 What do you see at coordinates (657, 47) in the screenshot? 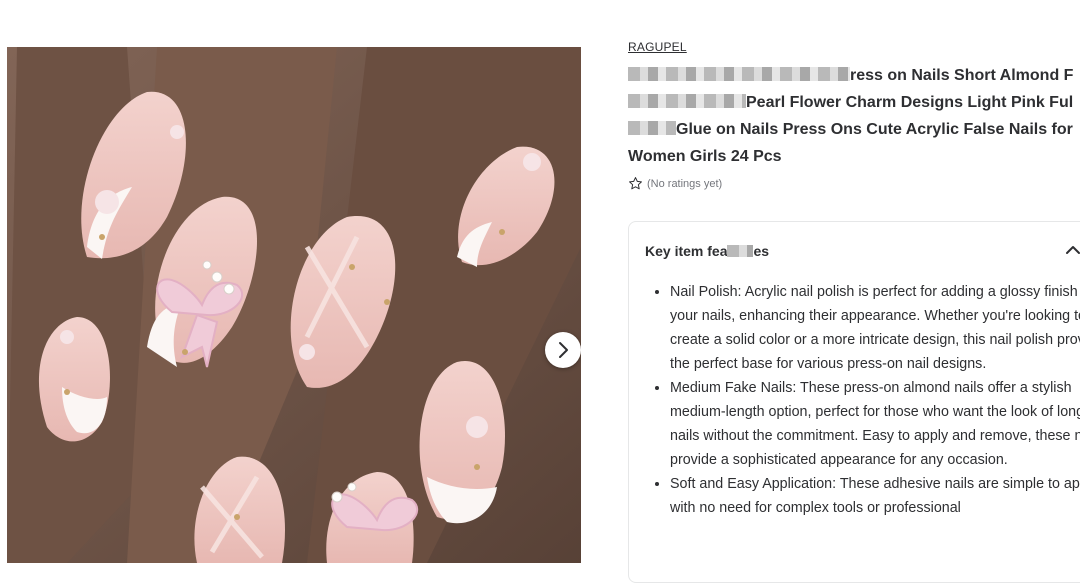
I see `brand-link: RAGUPEL` at bounding box center [657, 47].